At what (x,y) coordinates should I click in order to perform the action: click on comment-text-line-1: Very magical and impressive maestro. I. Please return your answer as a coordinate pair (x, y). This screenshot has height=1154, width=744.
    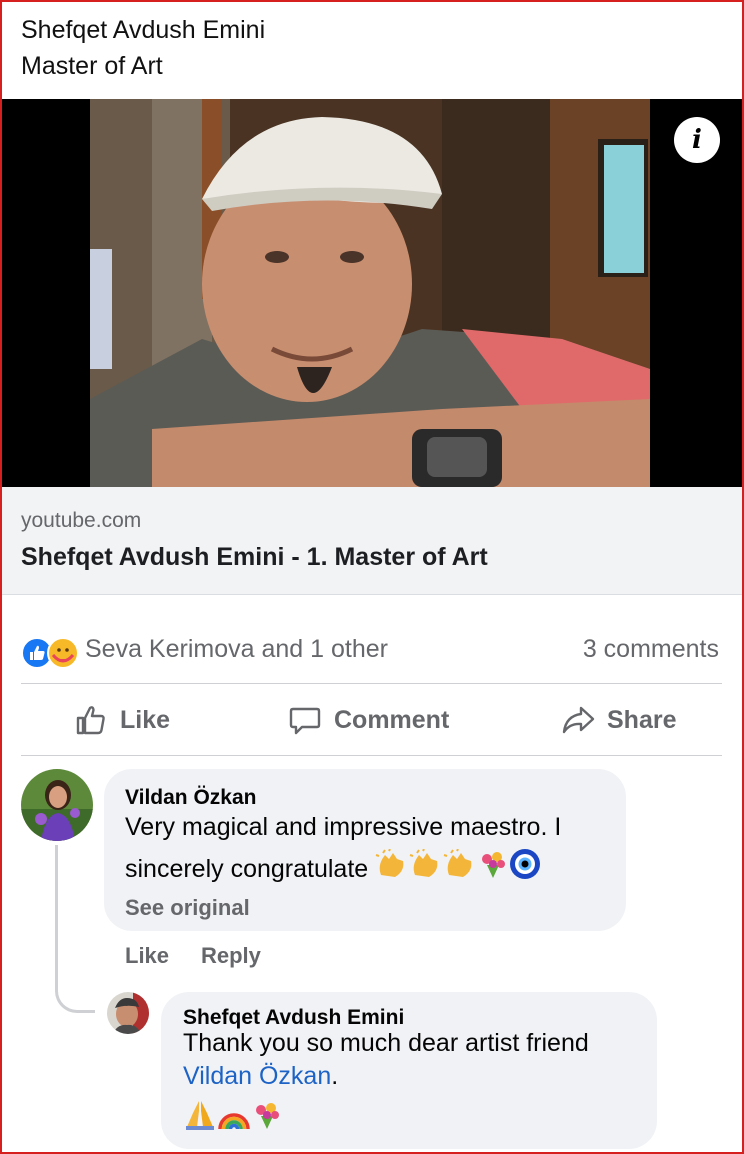
    Looking at the image, I should click on (343, 827).